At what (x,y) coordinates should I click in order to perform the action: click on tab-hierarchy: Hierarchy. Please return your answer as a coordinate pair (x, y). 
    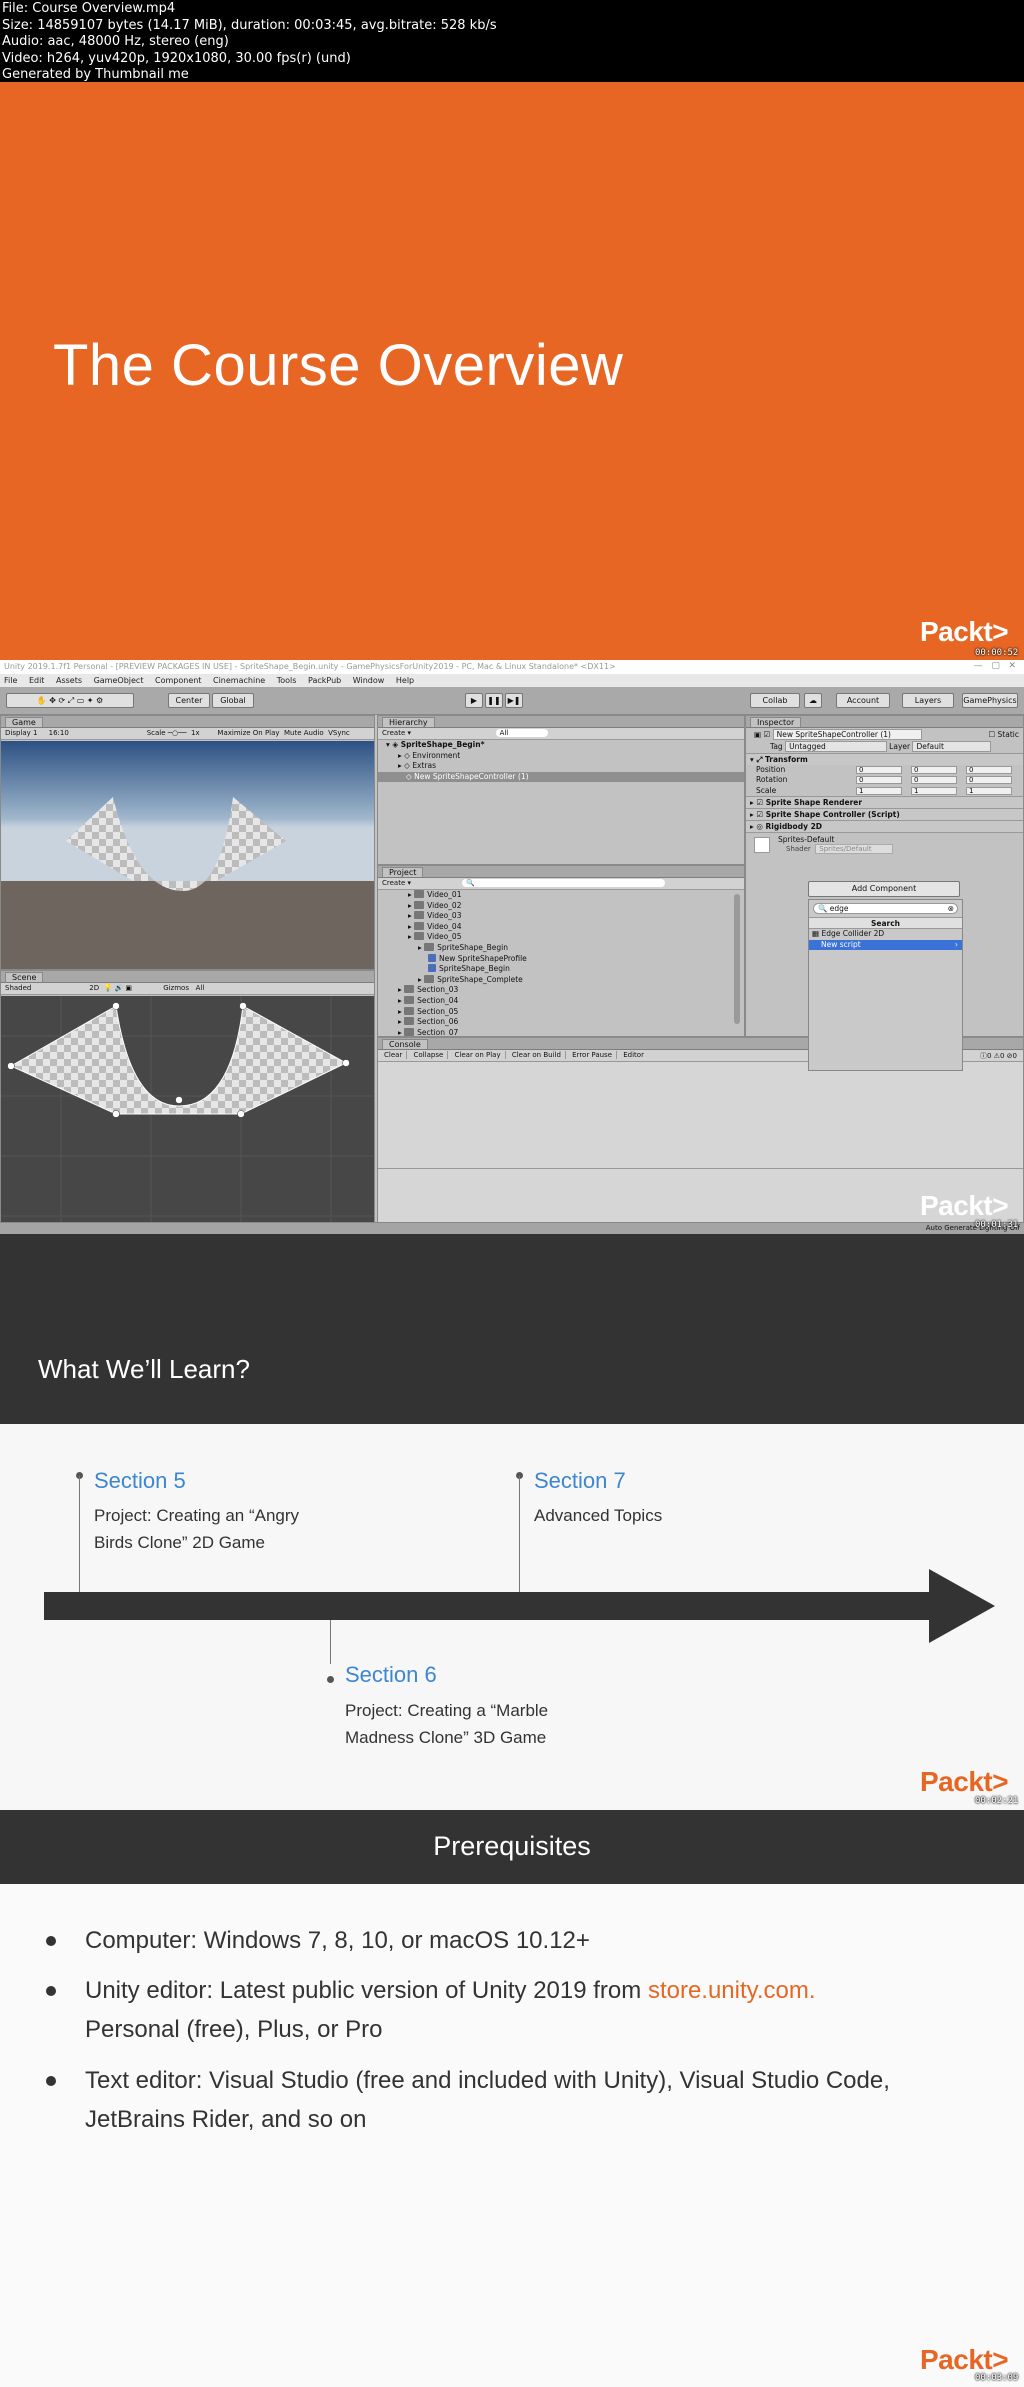
    Looking at the image, I should click on (408, 722).